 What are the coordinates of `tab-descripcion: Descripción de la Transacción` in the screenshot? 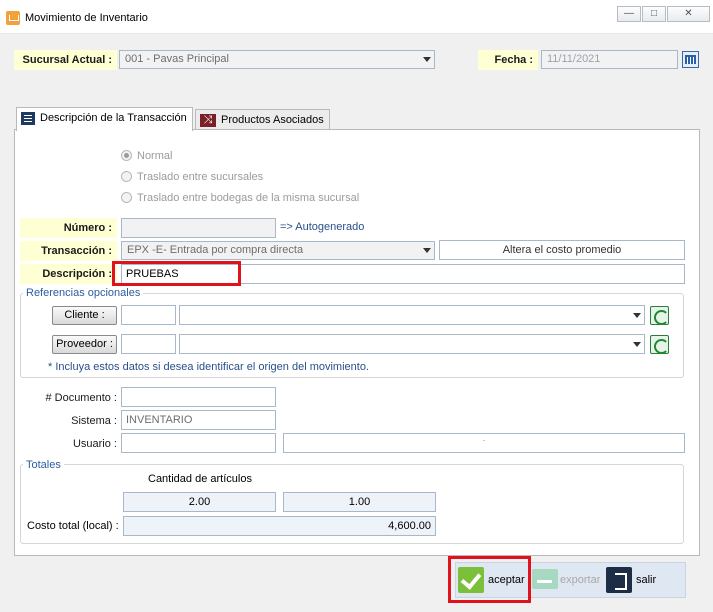 It's located at (104, 119).